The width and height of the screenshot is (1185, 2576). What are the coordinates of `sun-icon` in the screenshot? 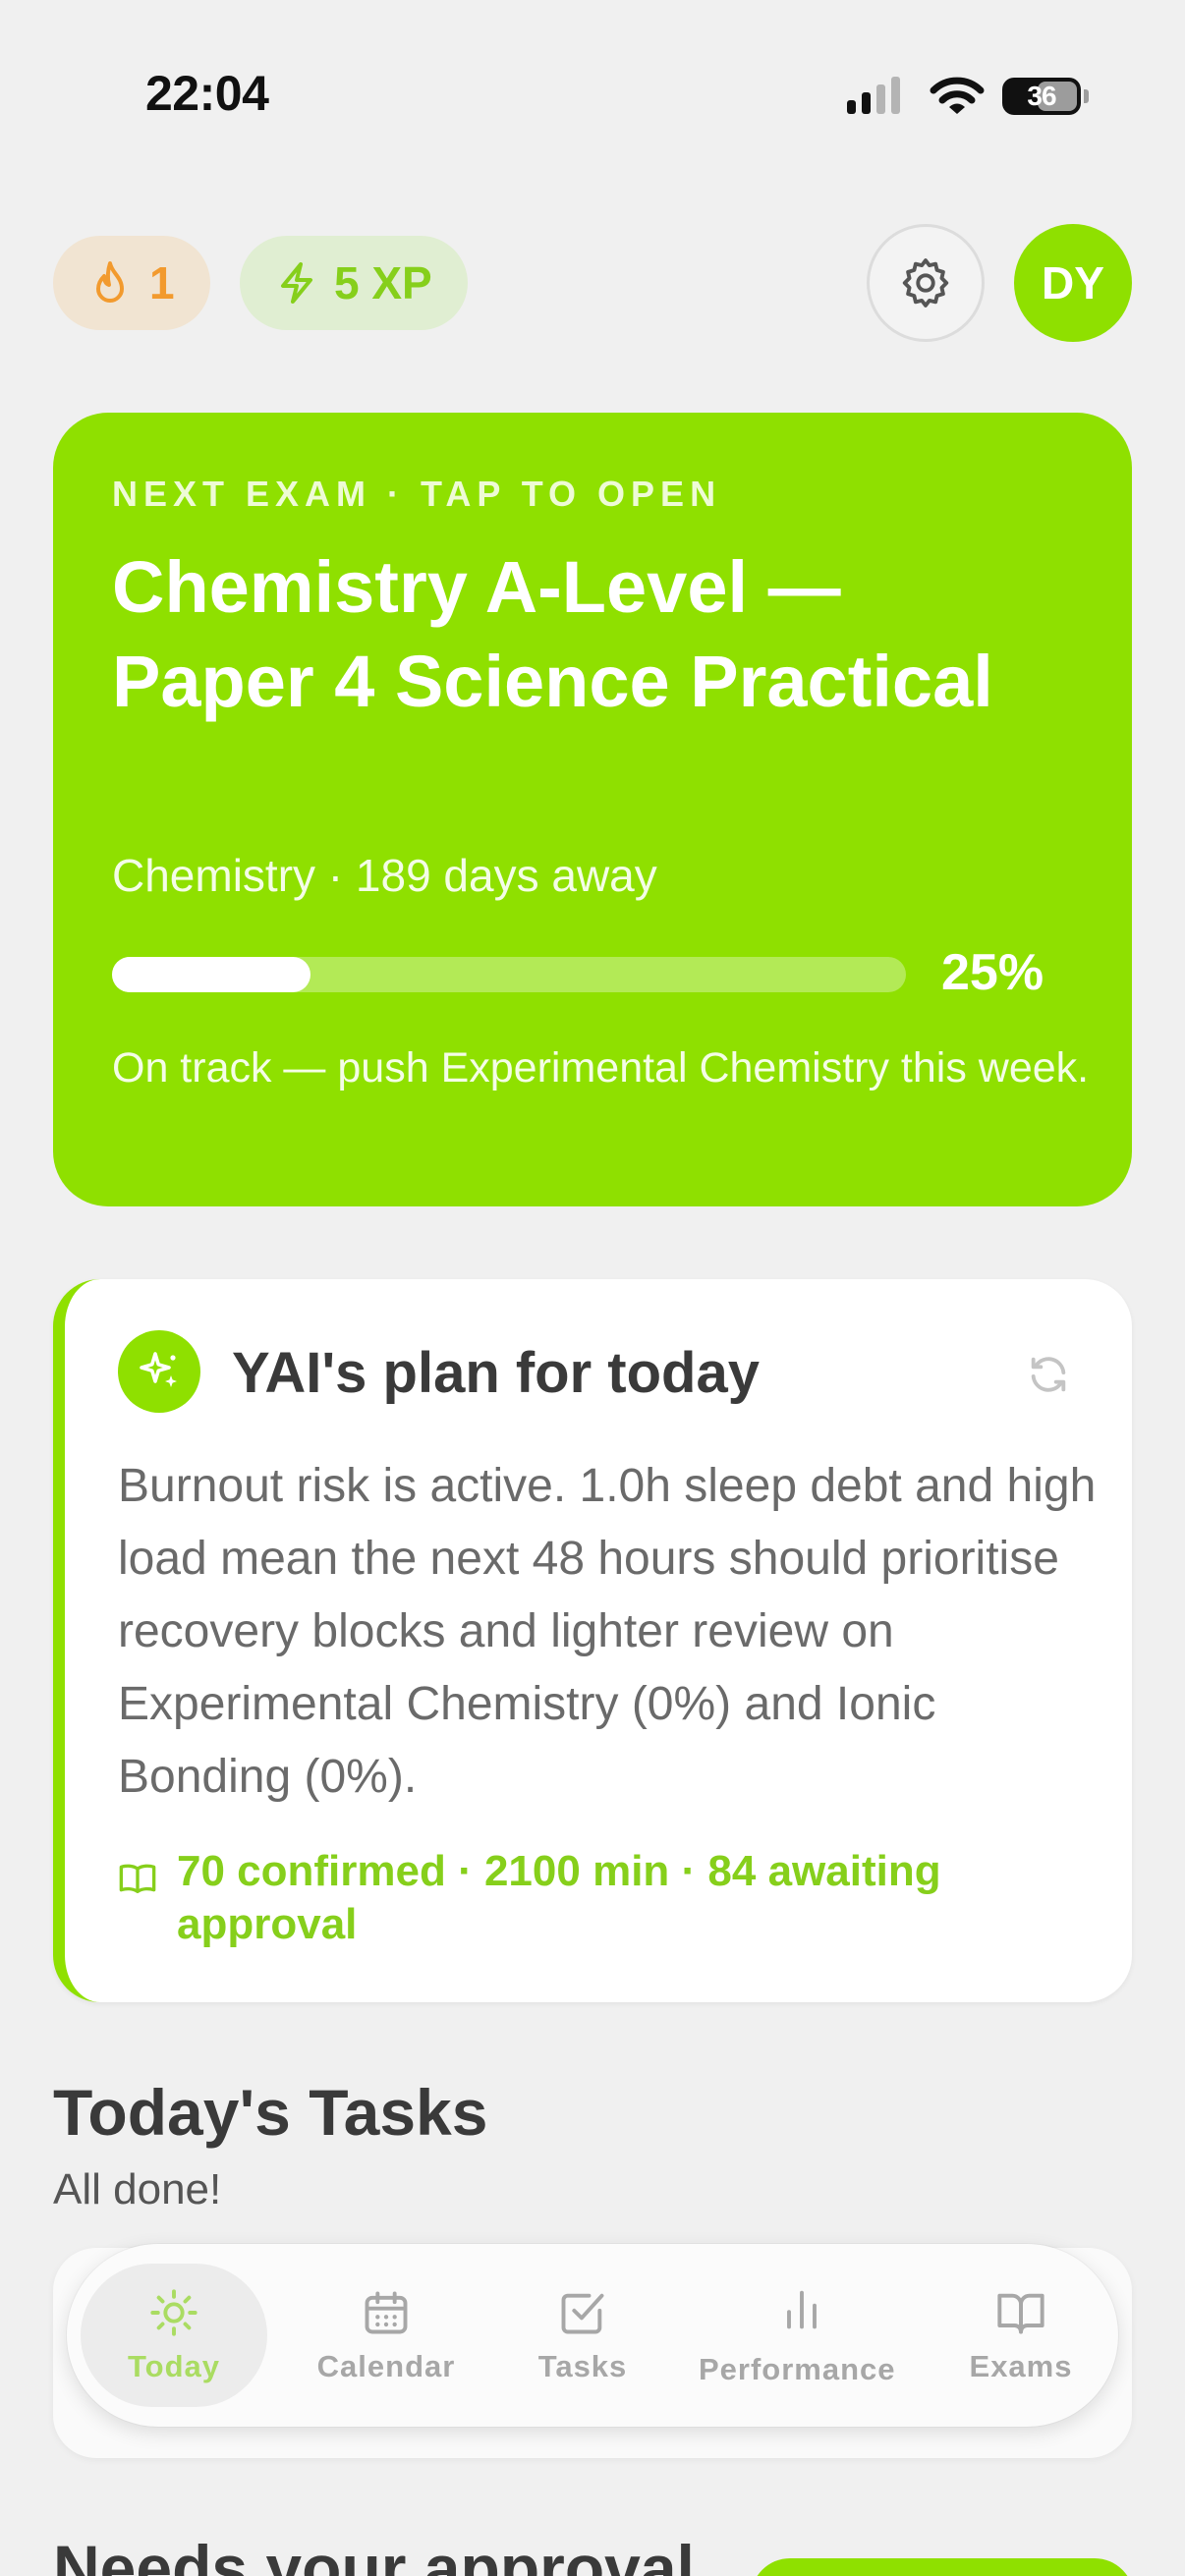 It's located at (174, 2312).